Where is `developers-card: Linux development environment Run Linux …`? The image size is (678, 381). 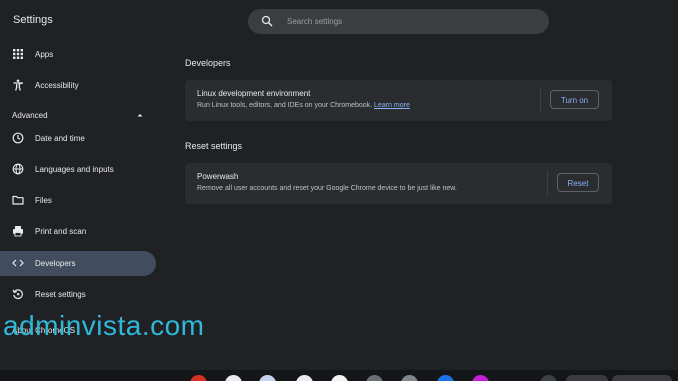
developers-card: Linux development environment Run Linux … is located at coordinates (398, 100).